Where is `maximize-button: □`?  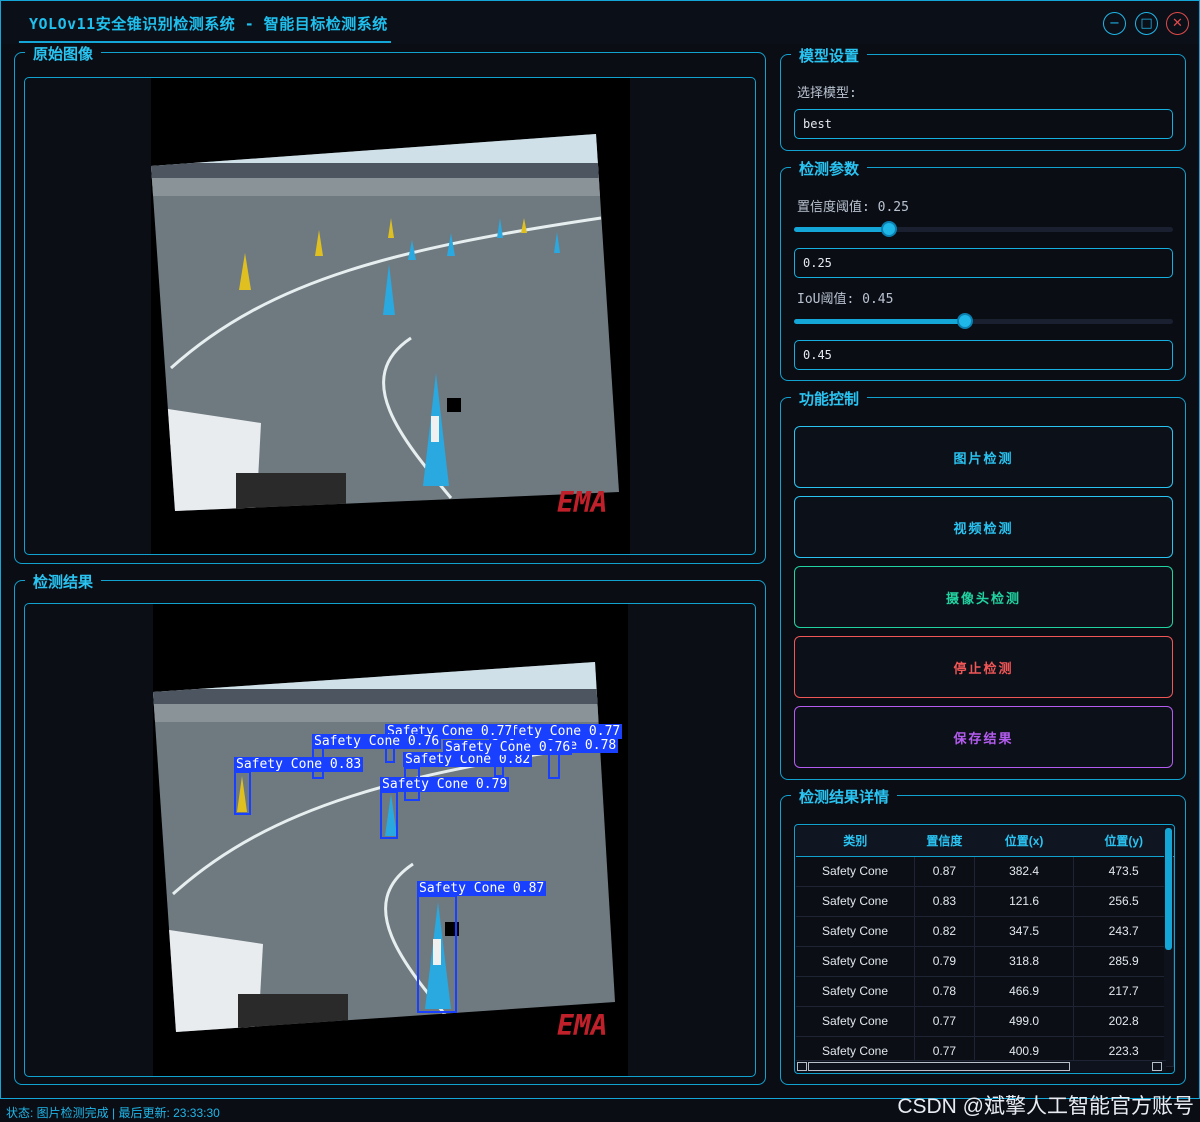 maximize-button: □ is located at coordinates (1146, 23).